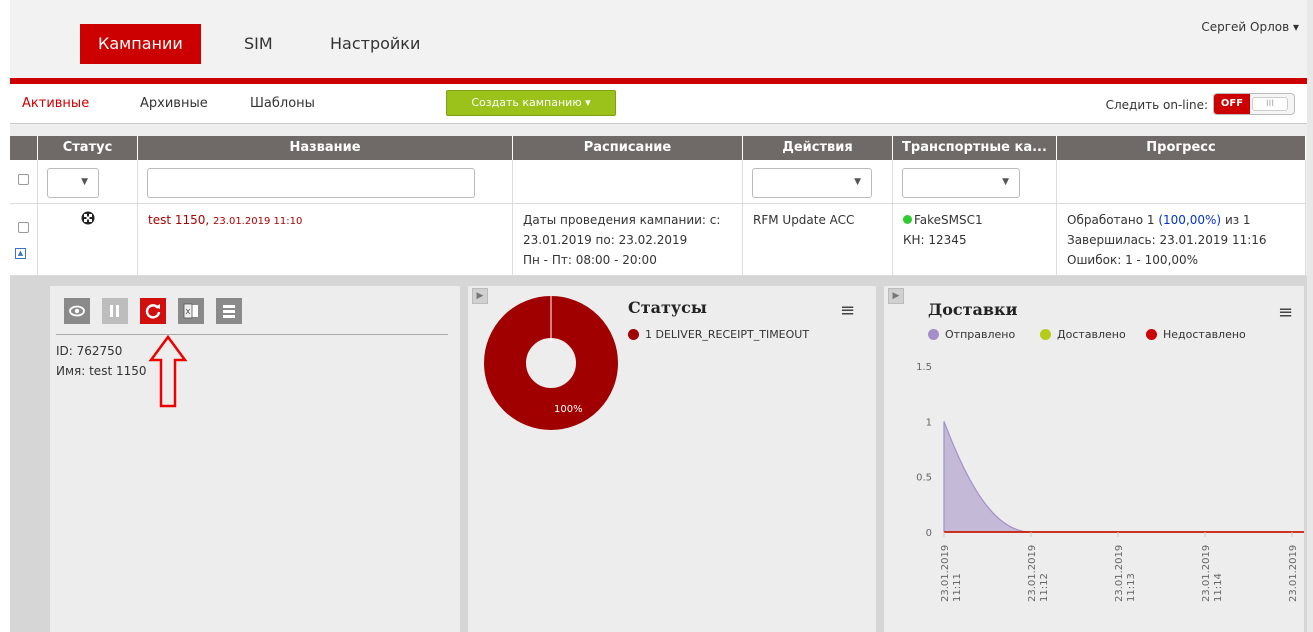  What do you see at coordinates (1250, 27) in the screenshot?
I see `user-menu: Сергей Орлов ▾` at bounding box center [1250, 27].